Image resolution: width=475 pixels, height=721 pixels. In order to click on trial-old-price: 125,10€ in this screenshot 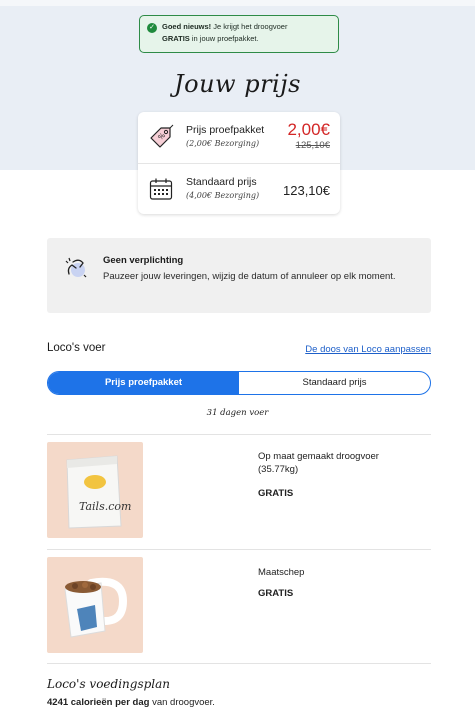, I will do `click(312, 145)`.